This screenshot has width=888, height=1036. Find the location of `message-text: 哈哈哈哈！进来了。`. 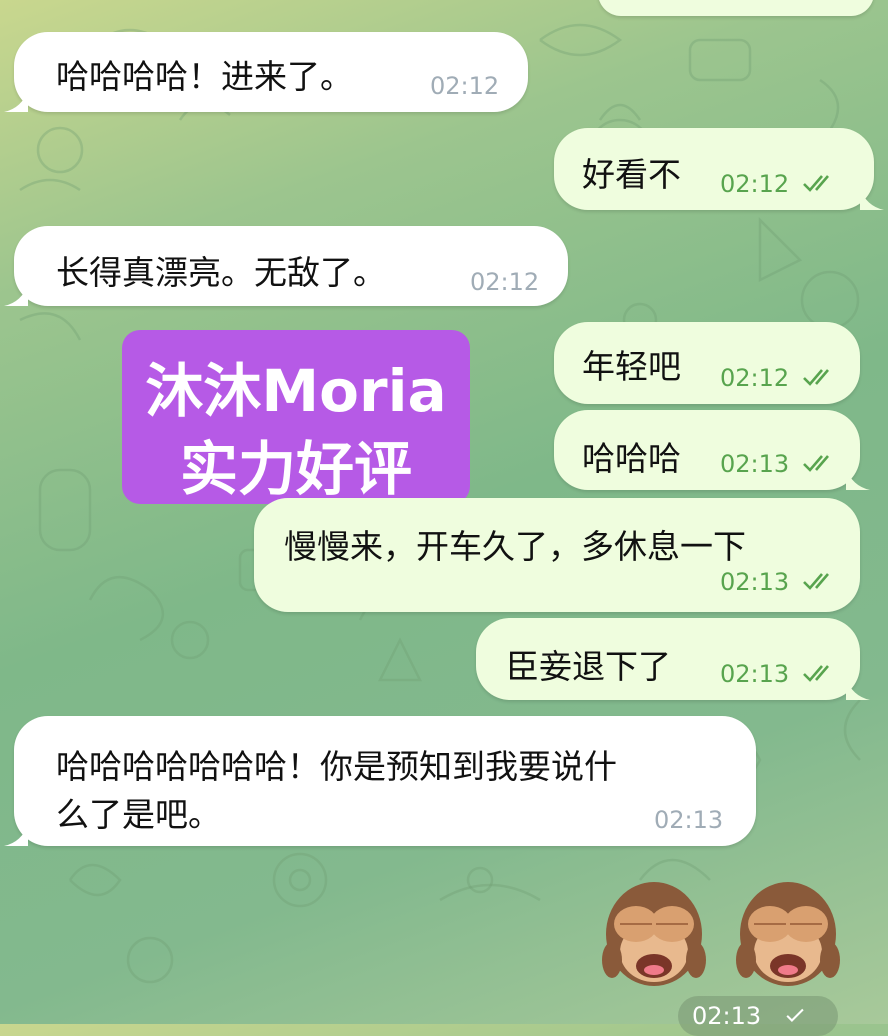

message-text: 哈哈哈哈！进来了。 is located at coordinates (204, 76).